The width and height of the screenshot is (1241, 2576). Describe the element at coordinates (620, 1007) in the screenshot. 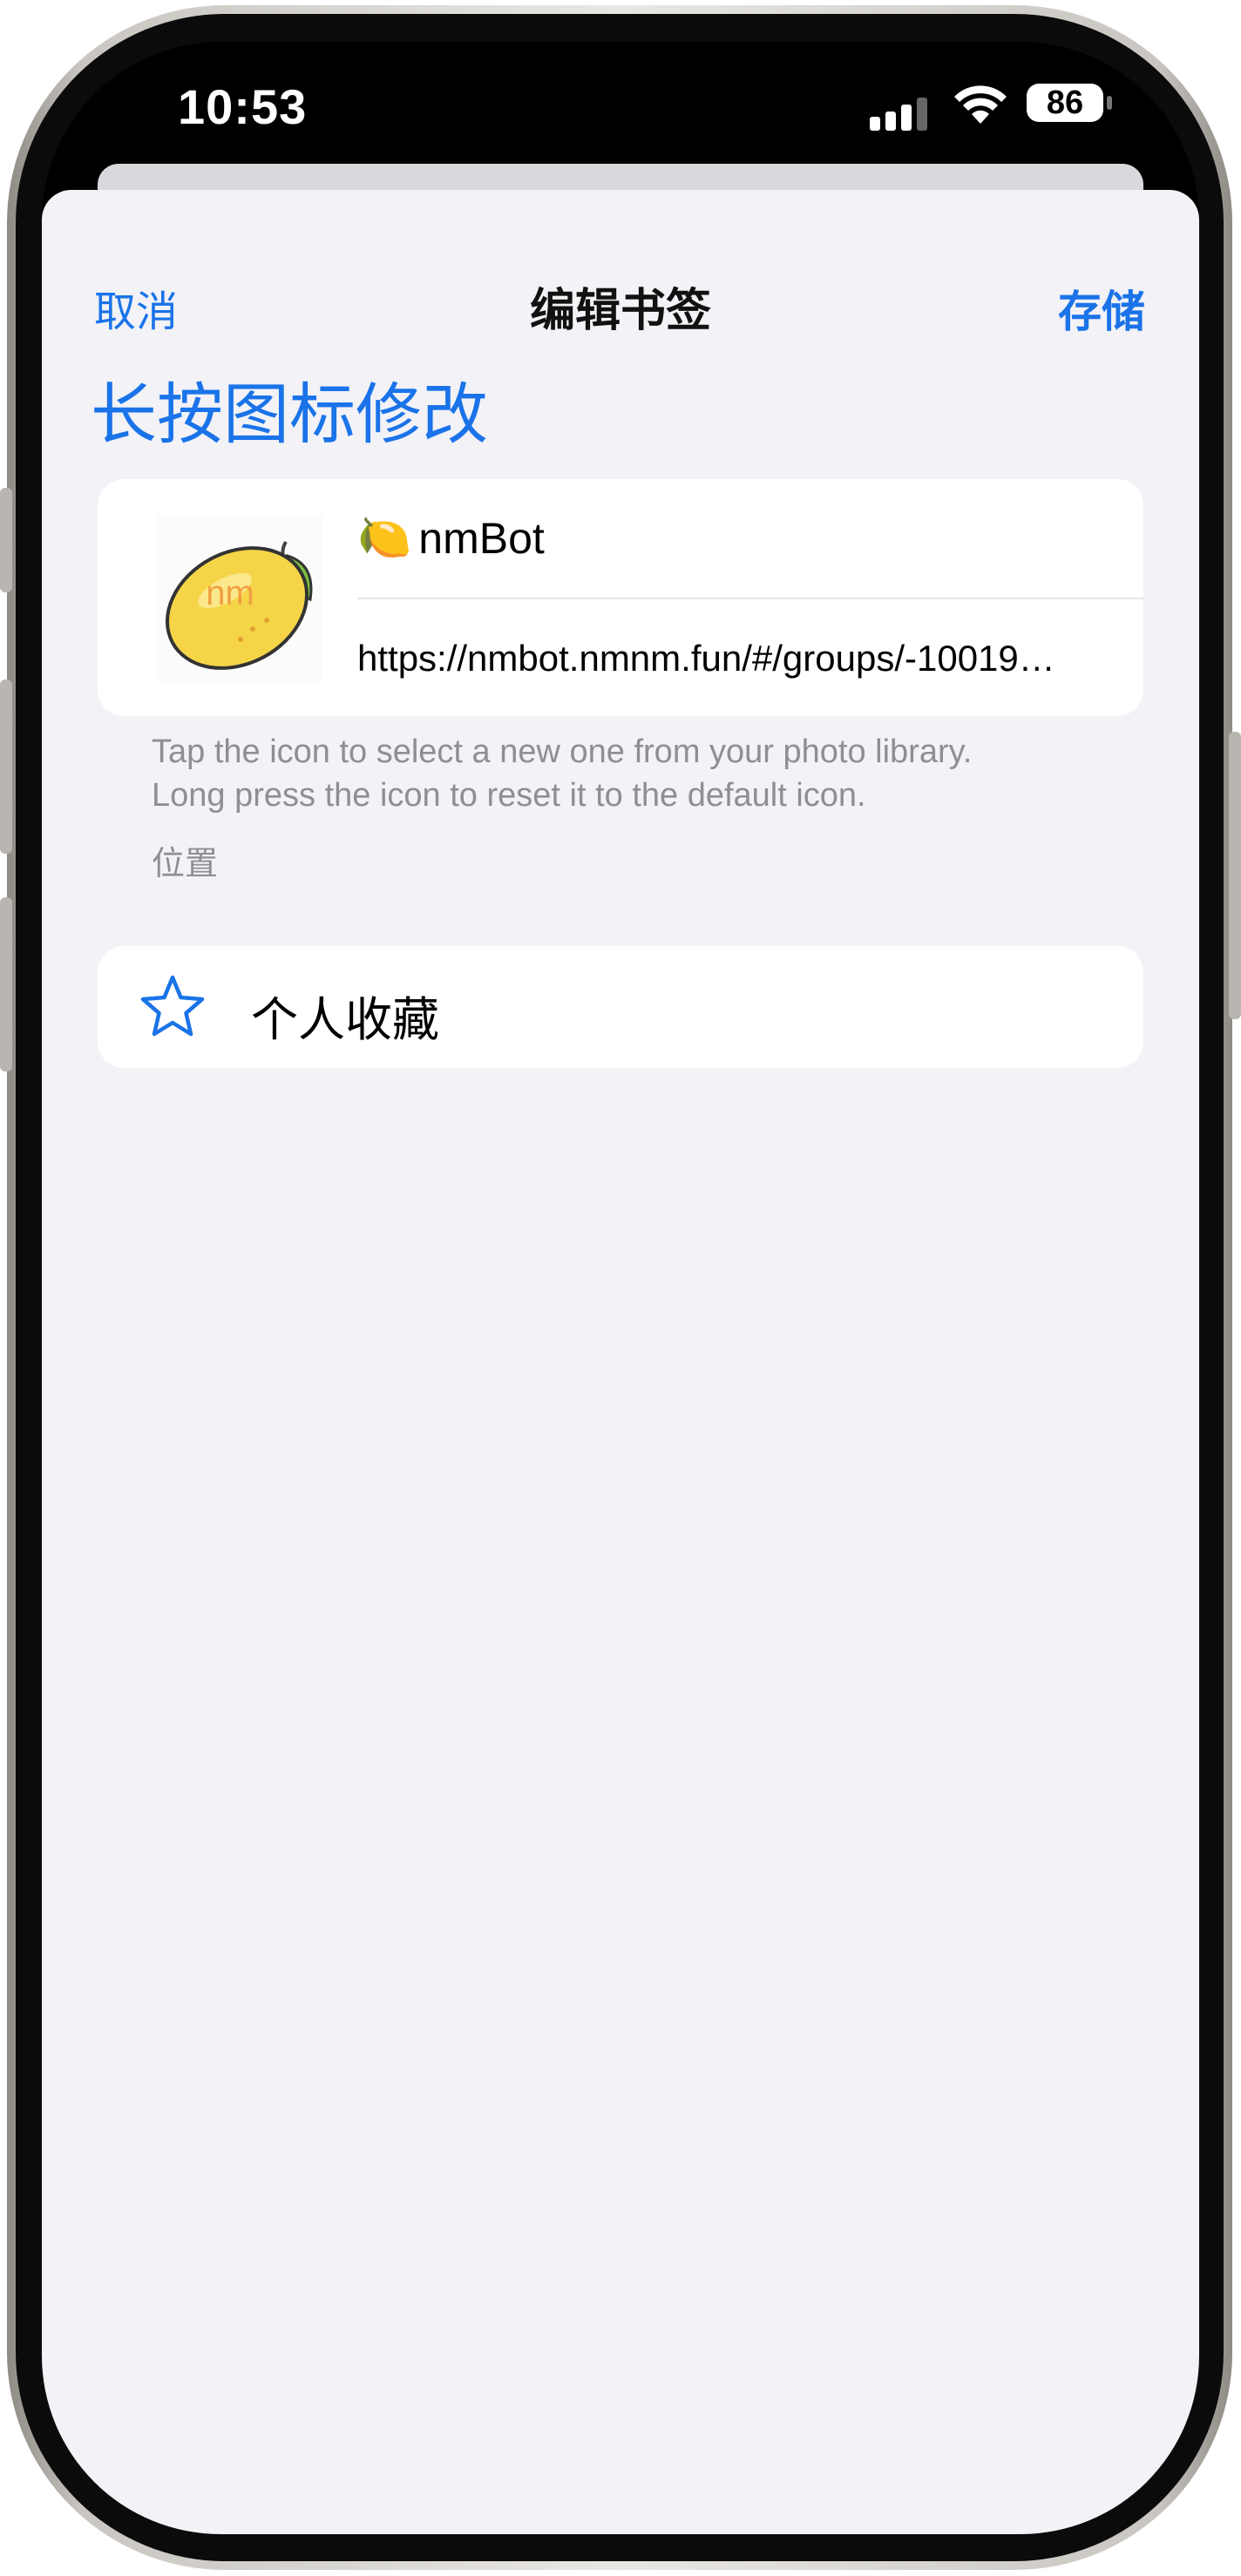

I see `location-row: 个人收藏` at that location.